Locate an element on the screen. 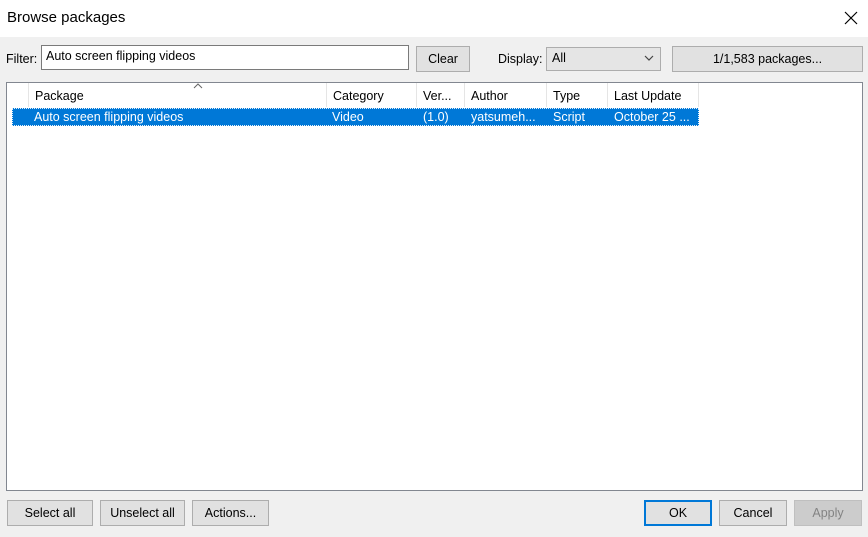 This screenshot has height=537, width=868. filter-input: Auto screen flipping videos is located at coordinates (225, 57).